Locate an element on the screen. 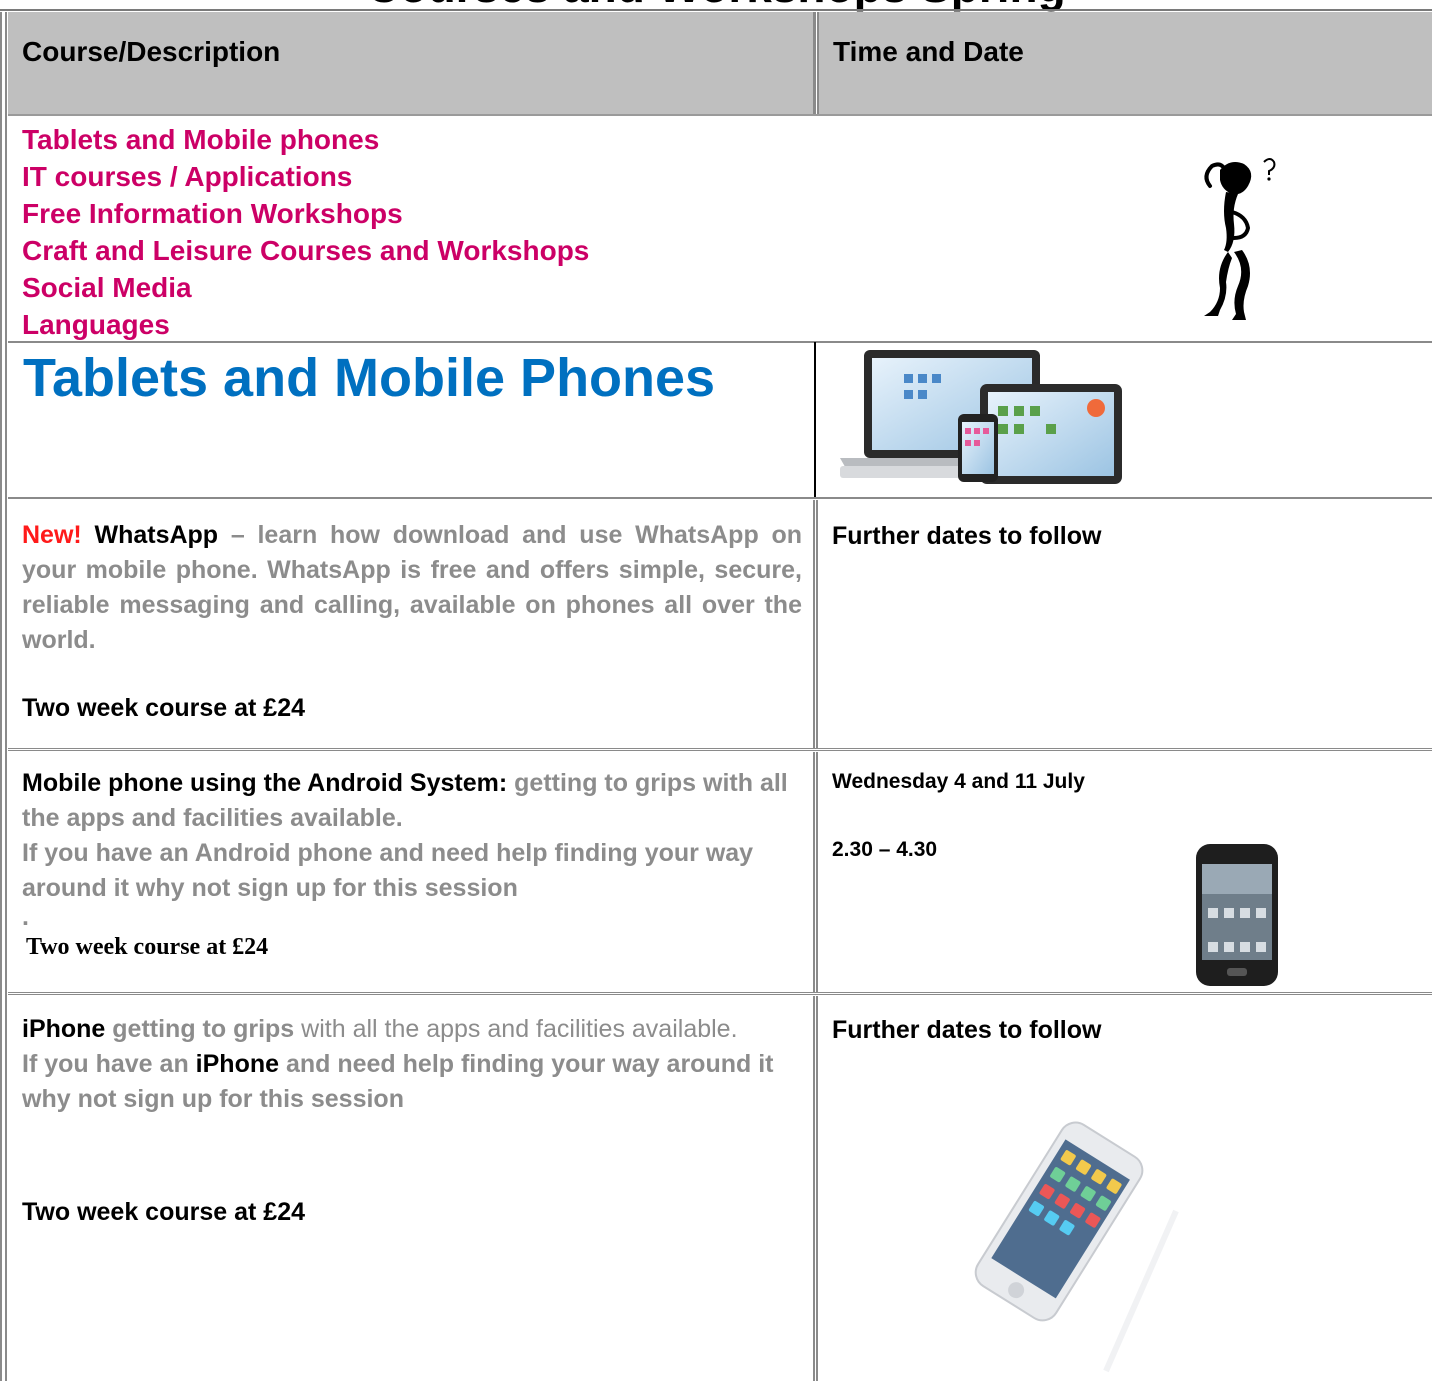 The width and height of the screenshot is (1432, 1381). course-date: Wednesday 4 and 11 July is located at coordinates (958, 781).